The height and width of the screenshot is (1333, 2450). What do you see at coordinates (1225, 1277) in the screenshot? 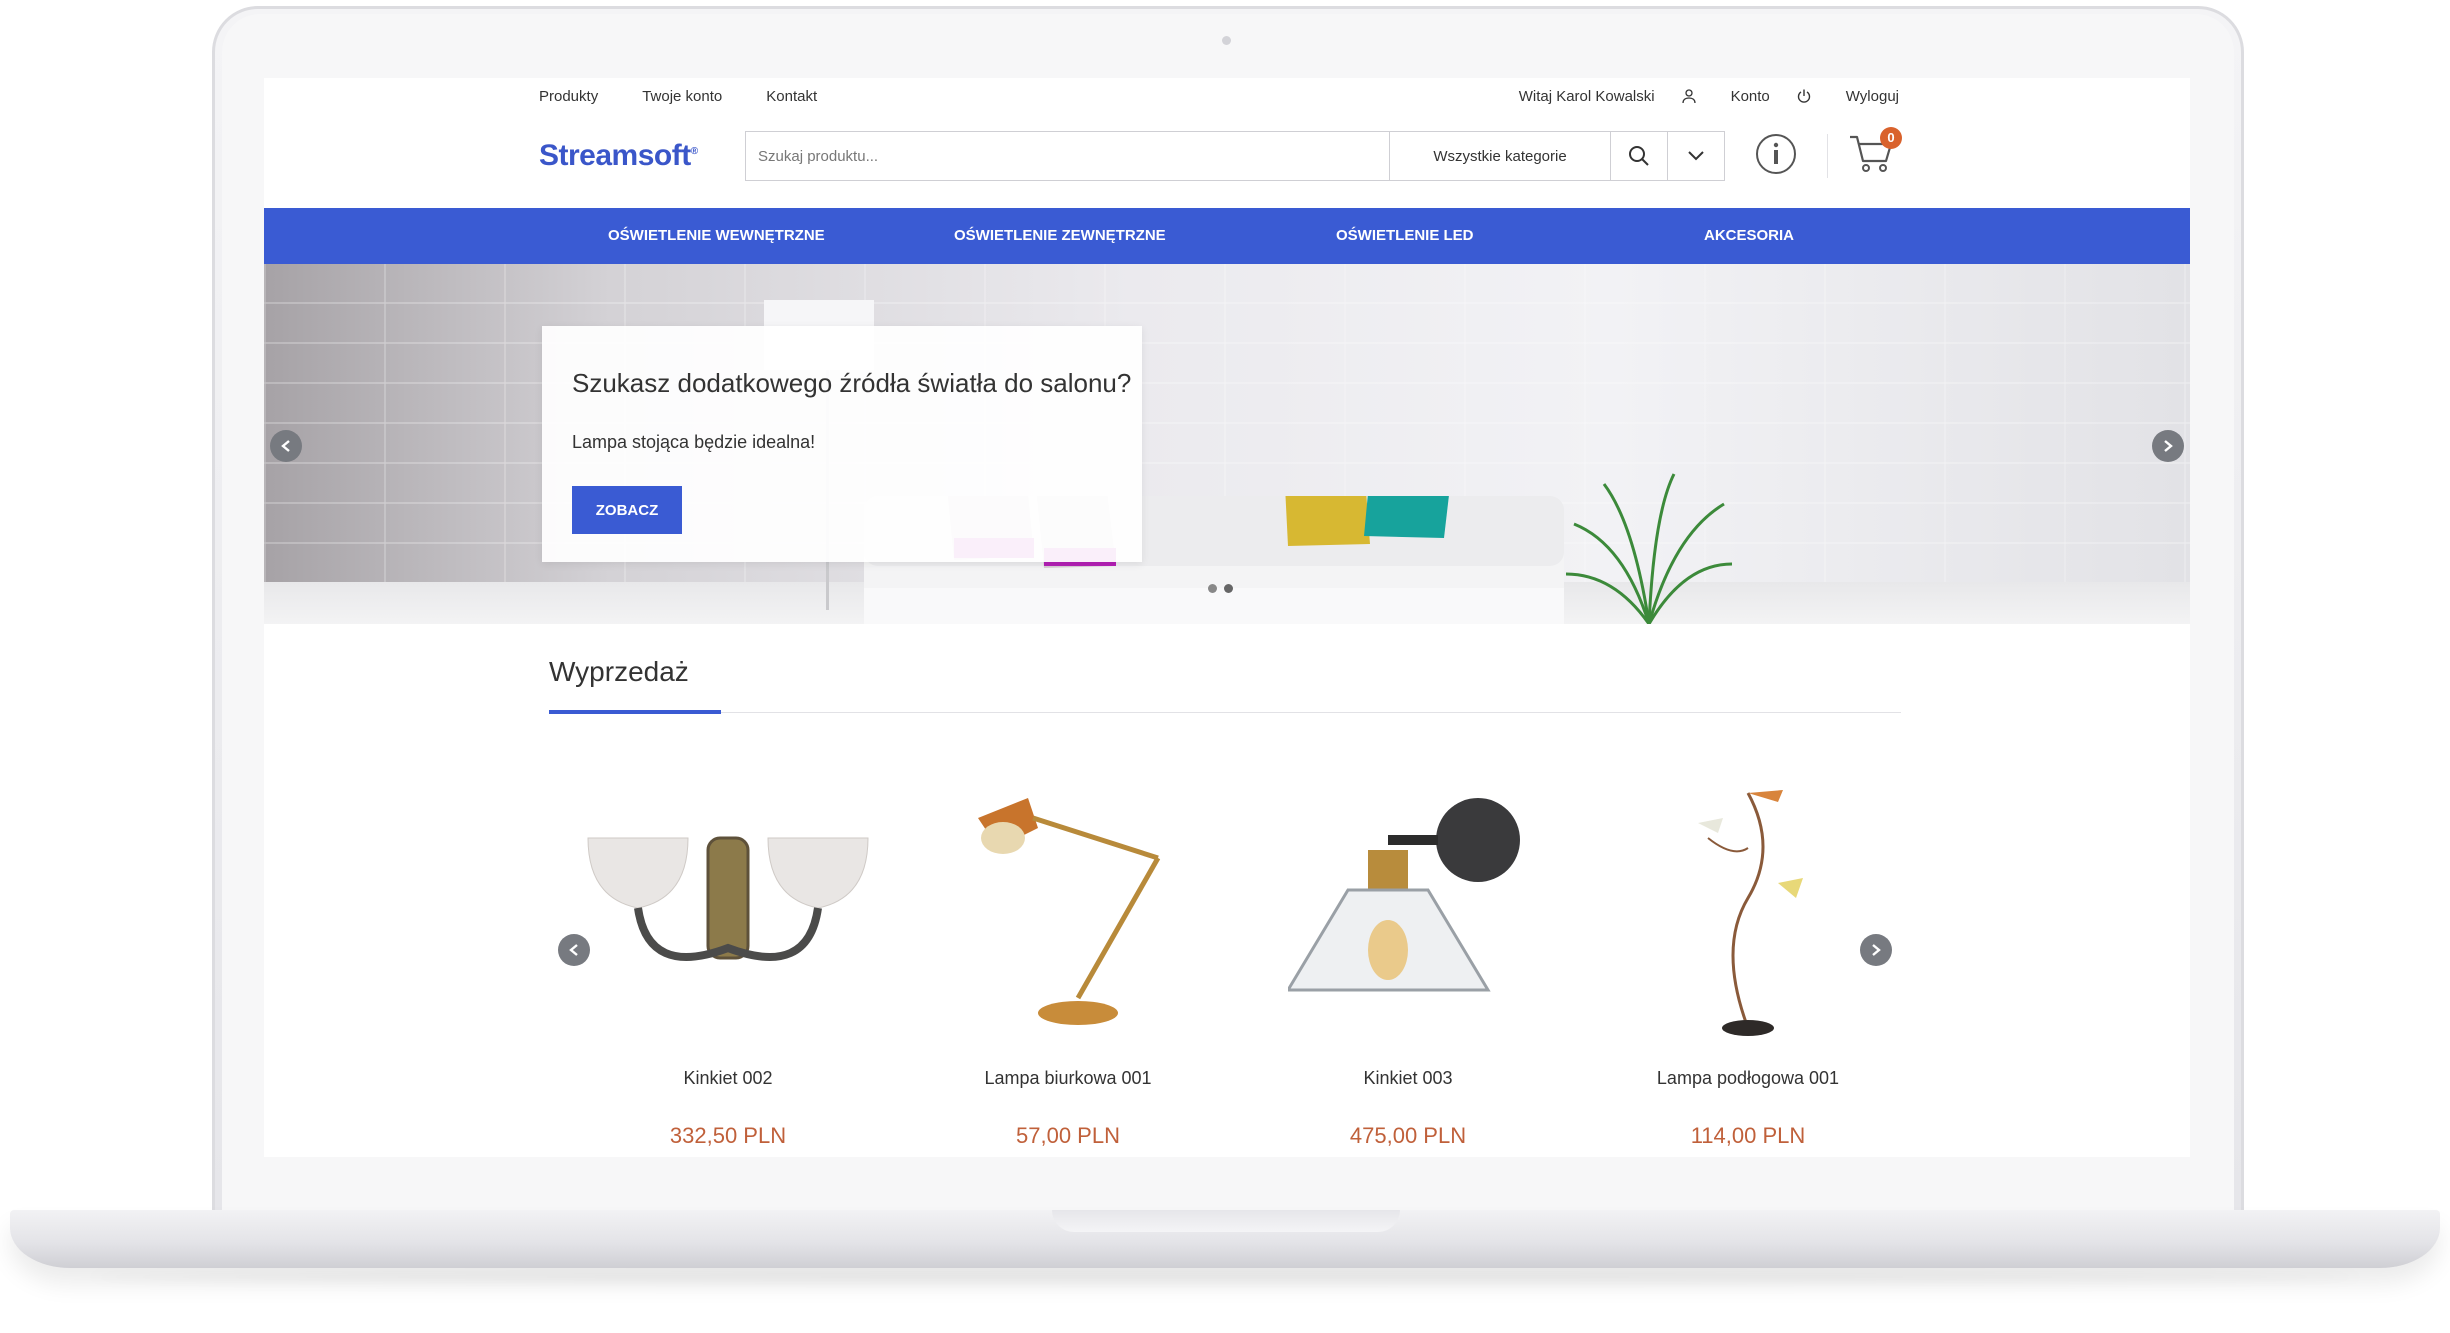
I see `laptop-shadow` at bounding box center [1225, 1277].